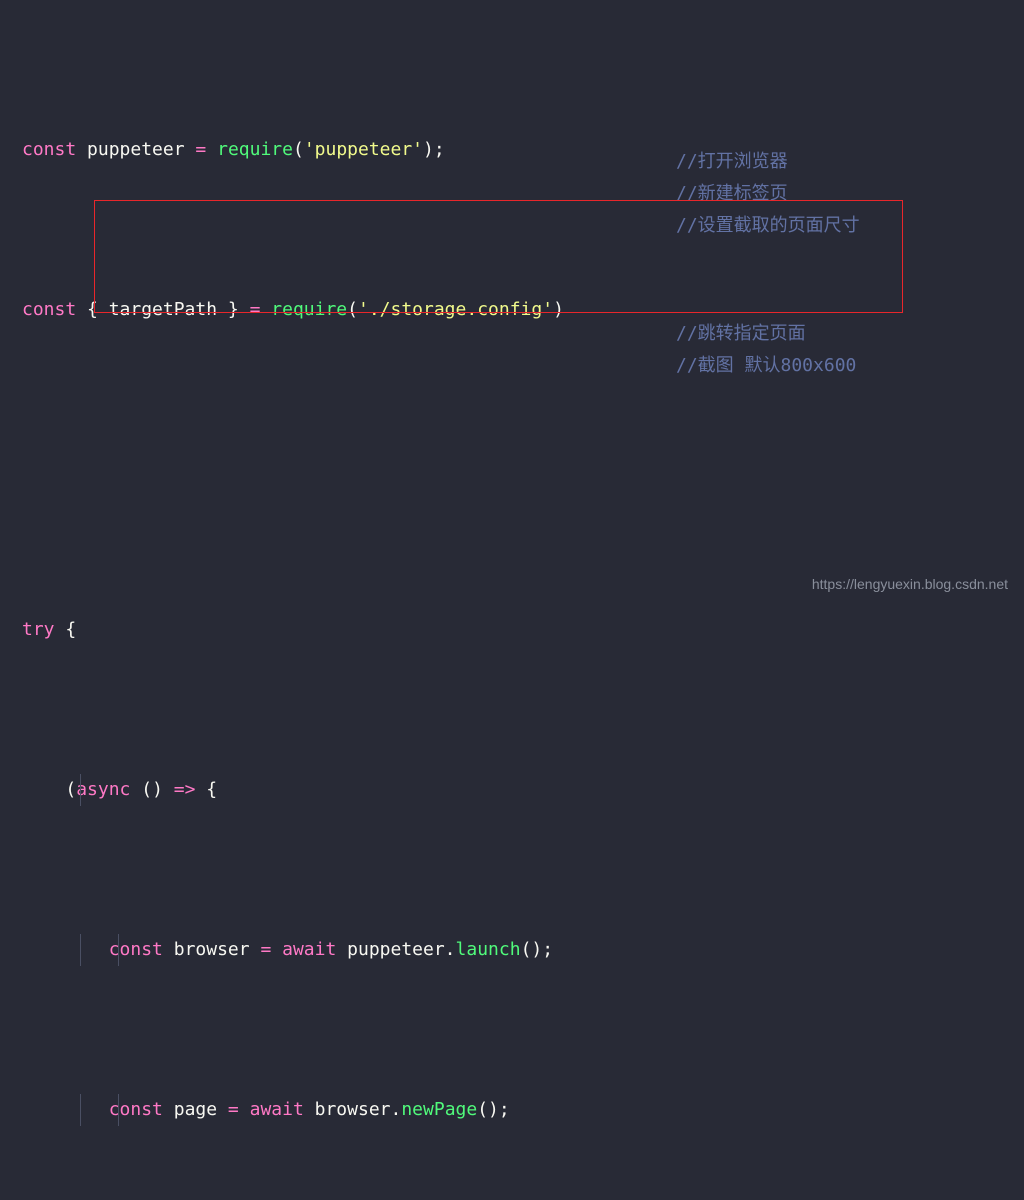 Image resolution: width=1024 pixels, height=1200 pixels. I want to click on identifier-page: page, so click(195, 1109).